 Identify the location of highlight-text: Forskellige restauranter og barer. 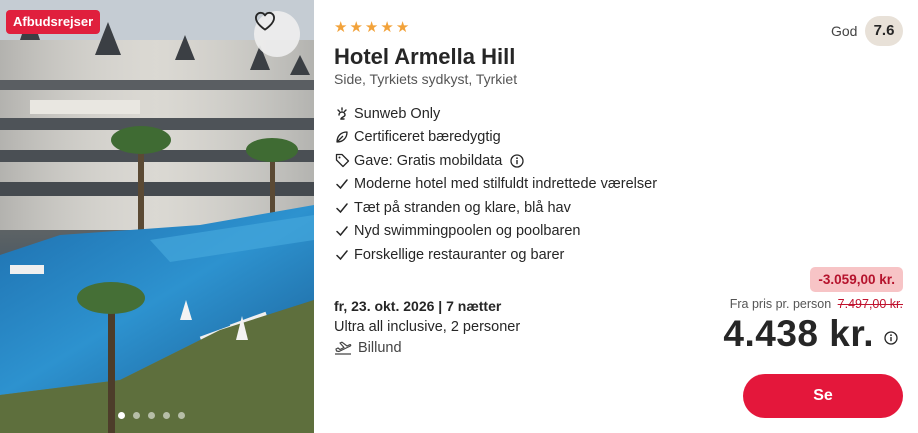
(459, 254).